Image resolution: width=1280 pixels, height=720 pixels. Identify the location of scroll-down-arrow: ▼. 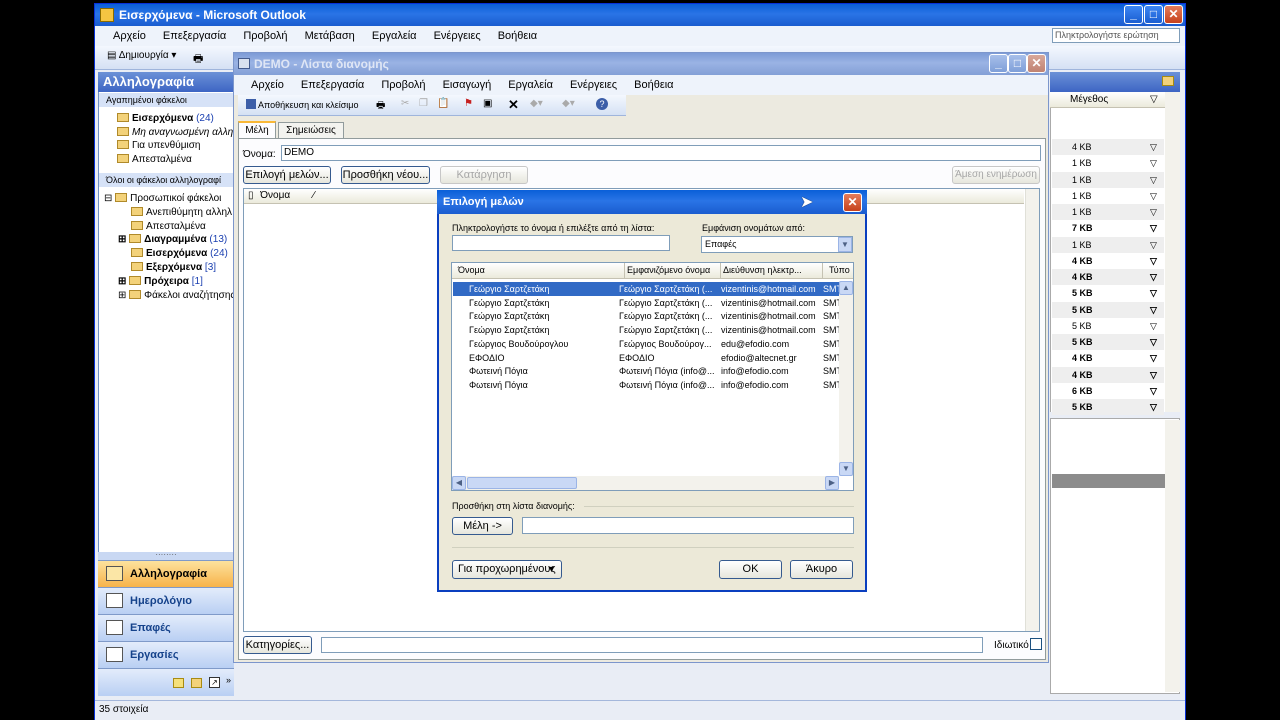
(846, 469).